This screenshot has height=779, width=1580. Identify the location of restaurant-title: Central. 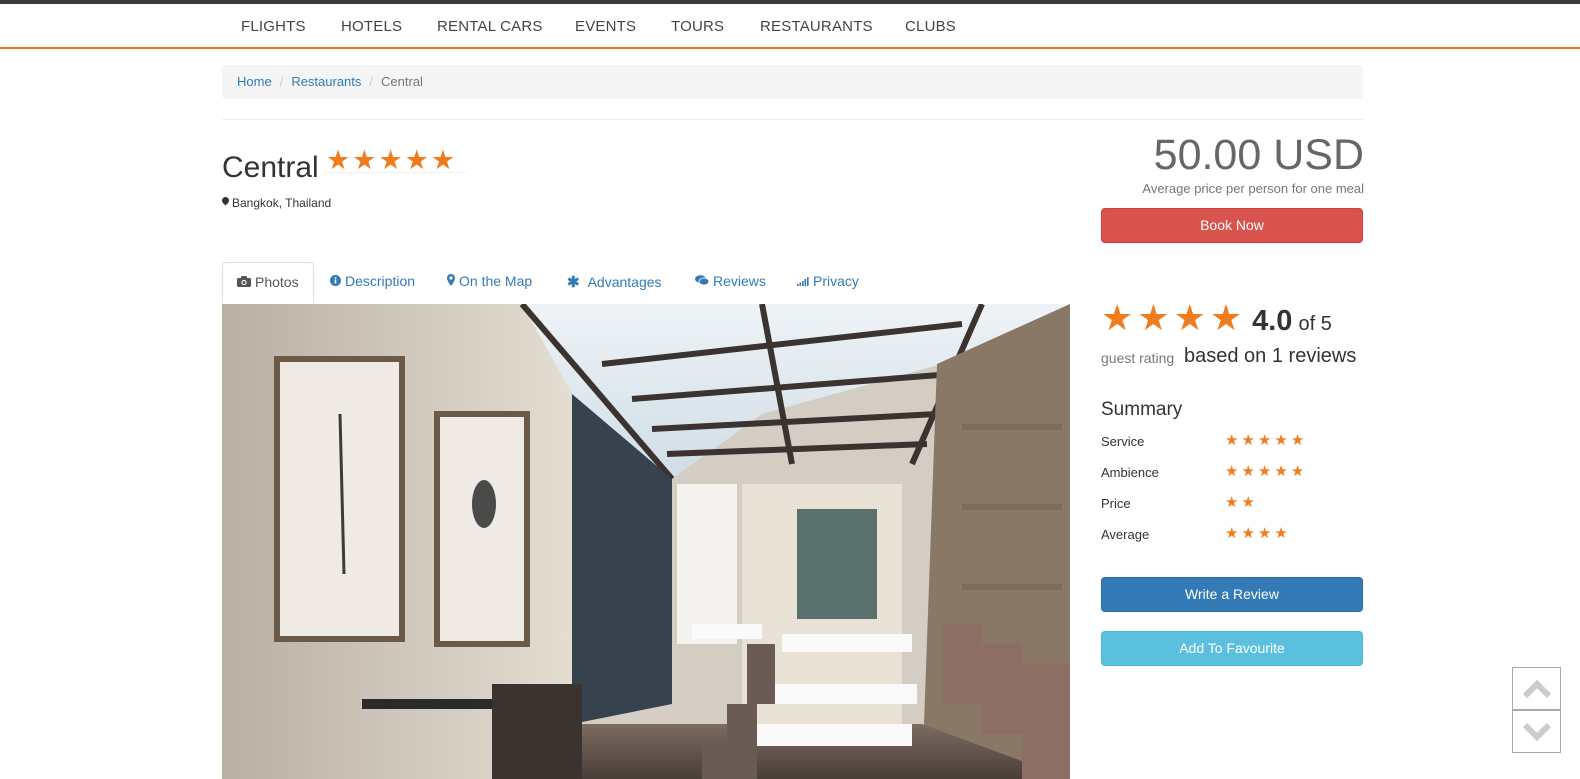
(270, 167).